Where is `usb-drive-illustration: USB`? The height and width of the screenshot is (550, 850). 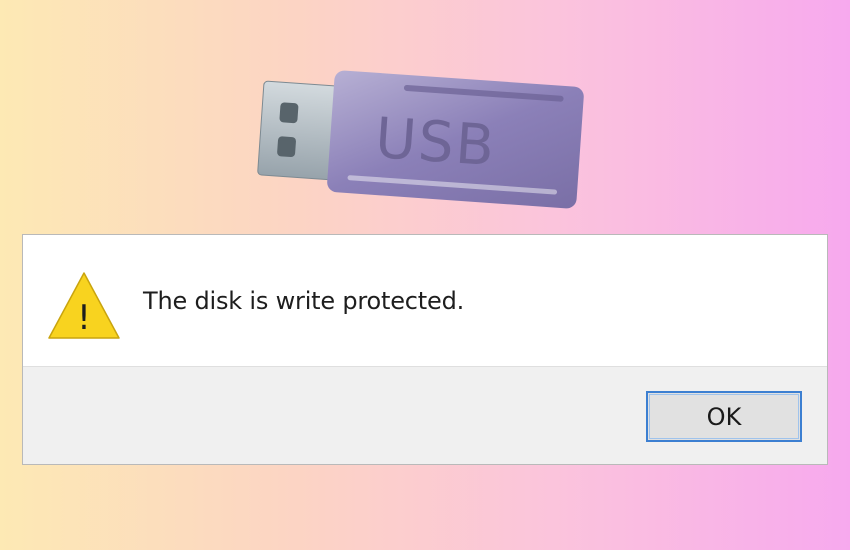
usb-drive-illustration: USB is located at coordinates (420, 139).